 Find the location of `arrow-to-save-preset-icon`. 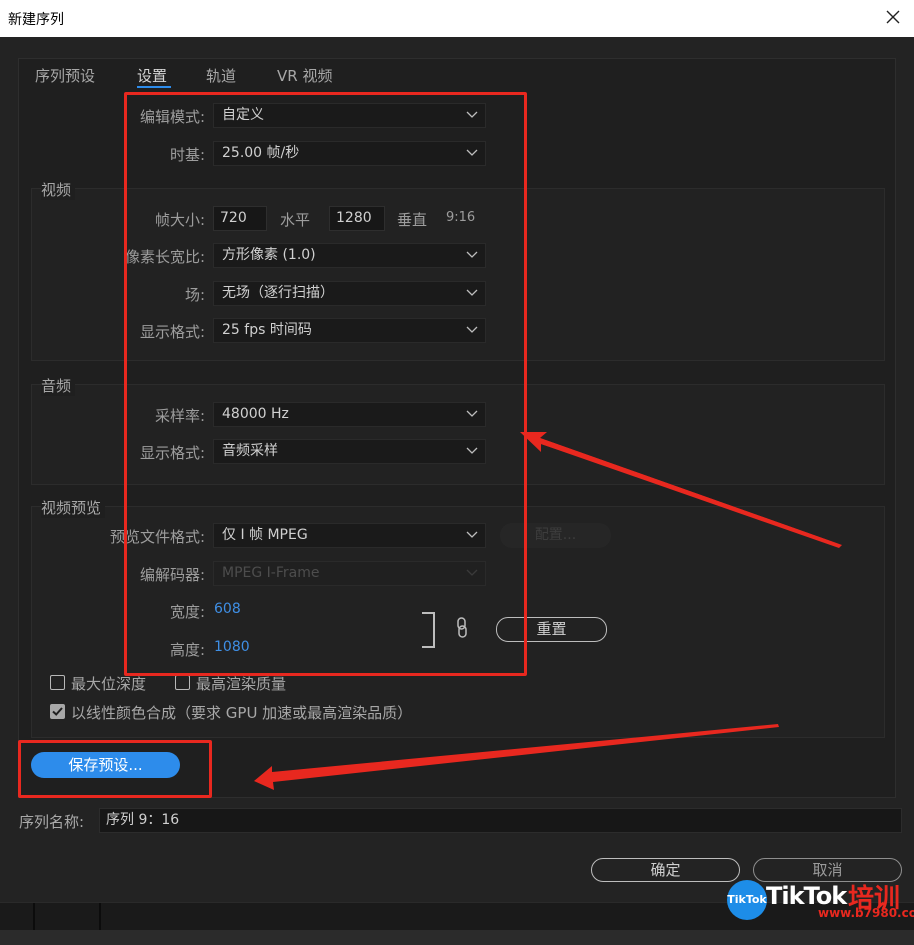

arrow-to-save-preset-icon is located at coordinates (516, 757).